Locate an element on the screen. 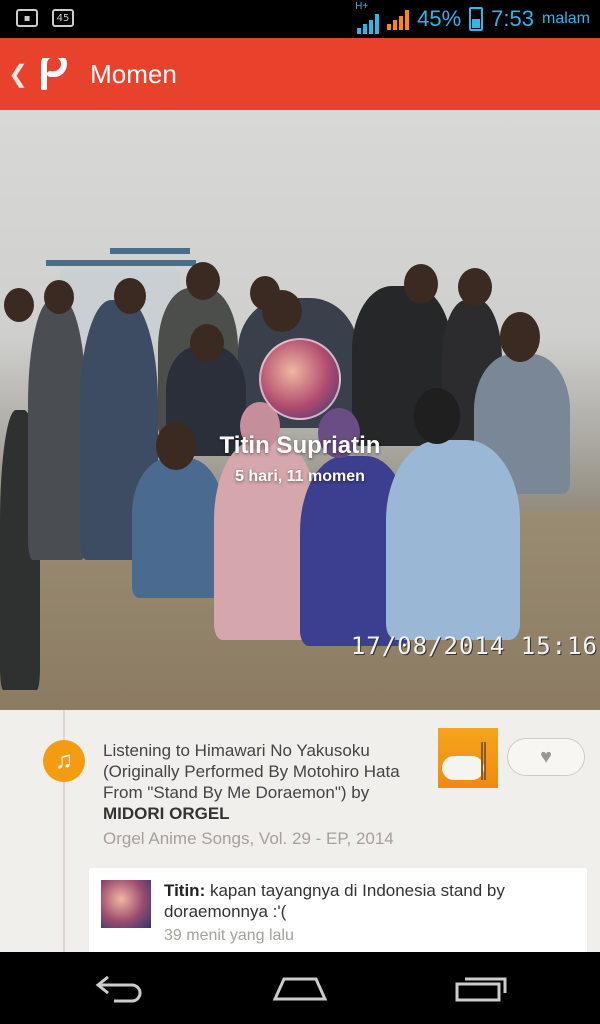 This screenshot has height=1024, width=600. app-bar: ❮ Momen is located at coordinates (300, 74).